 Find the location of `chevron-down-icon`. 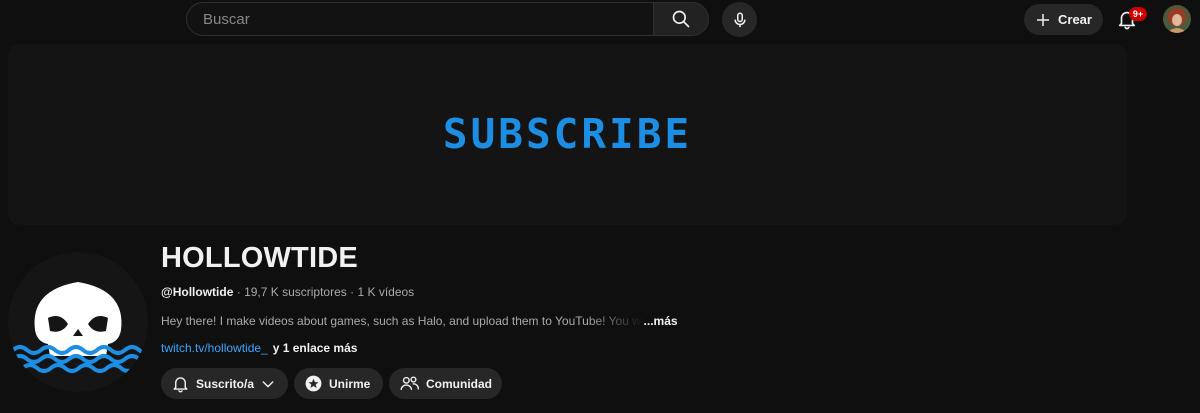

chevron-down-icon is located at coordinates (268, 383).